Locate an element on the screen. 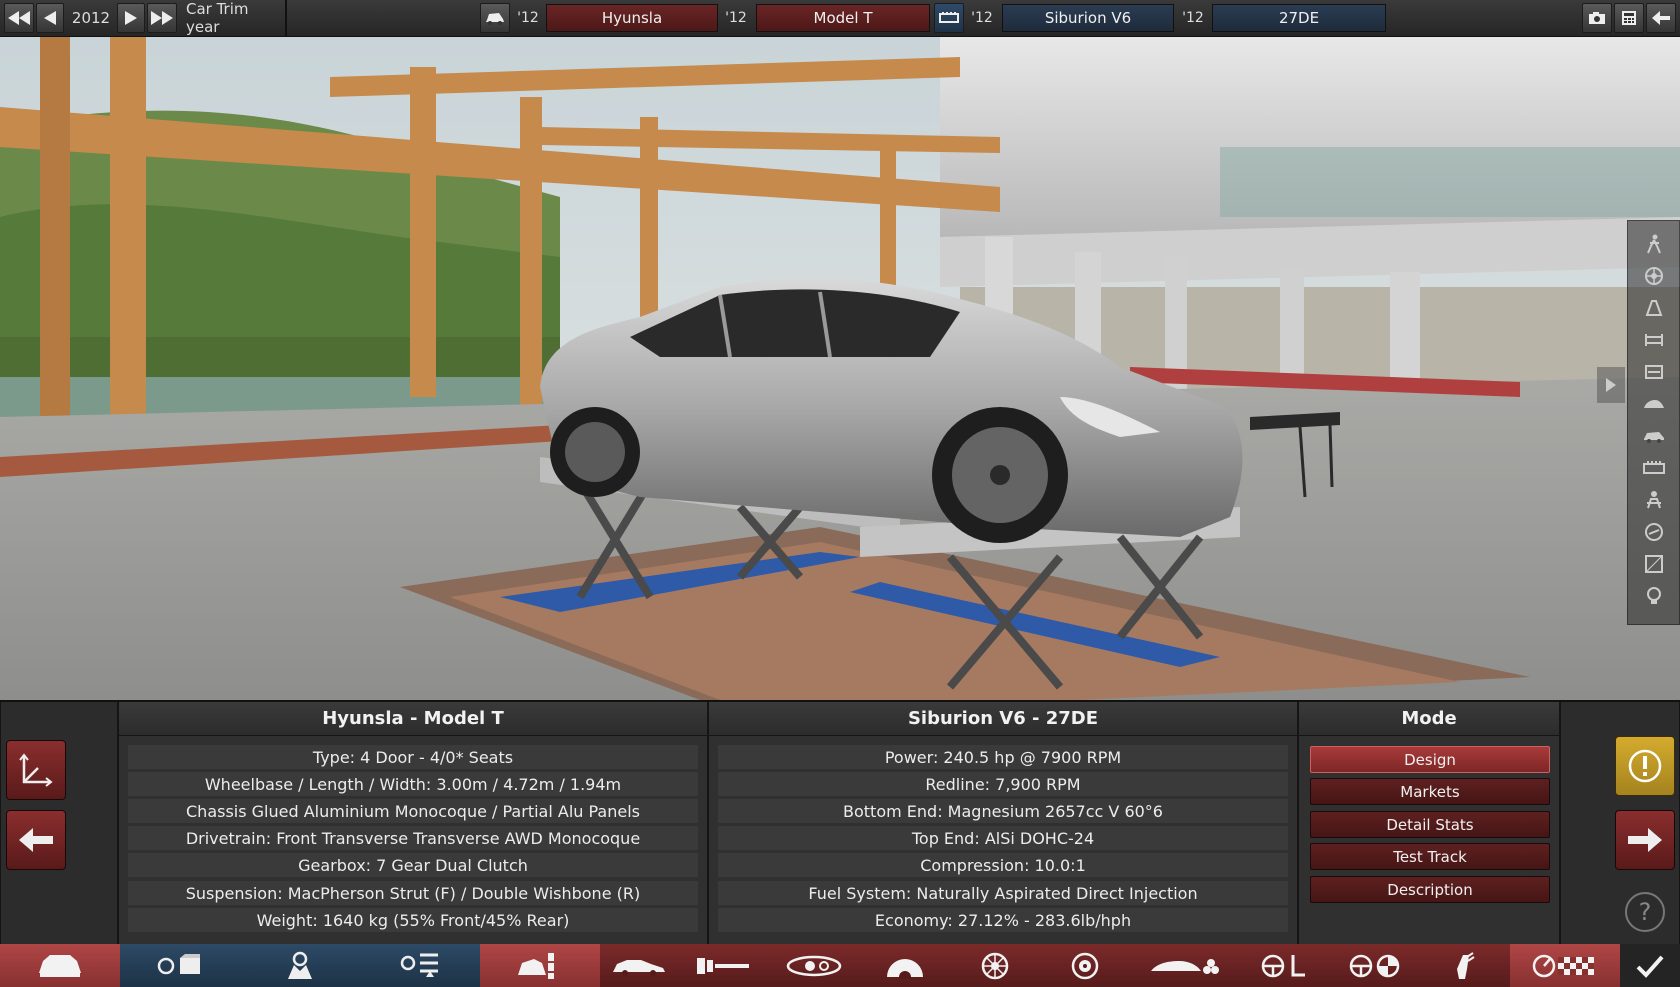 This screenshot has height=987, width=1680. tab-engine-family is located at coordinates (180, 965).